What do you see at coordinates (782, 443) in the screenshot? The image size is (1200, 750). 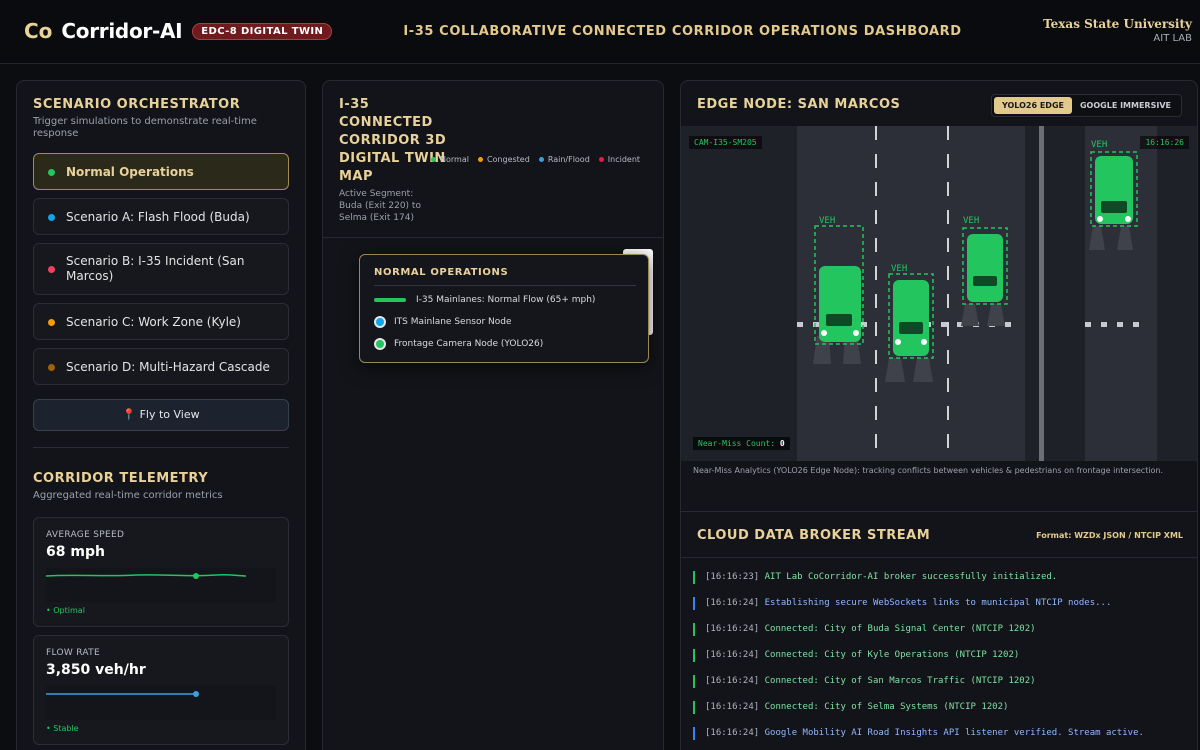 I see `near-miss-value: 0` at bounding box center [782, 443].